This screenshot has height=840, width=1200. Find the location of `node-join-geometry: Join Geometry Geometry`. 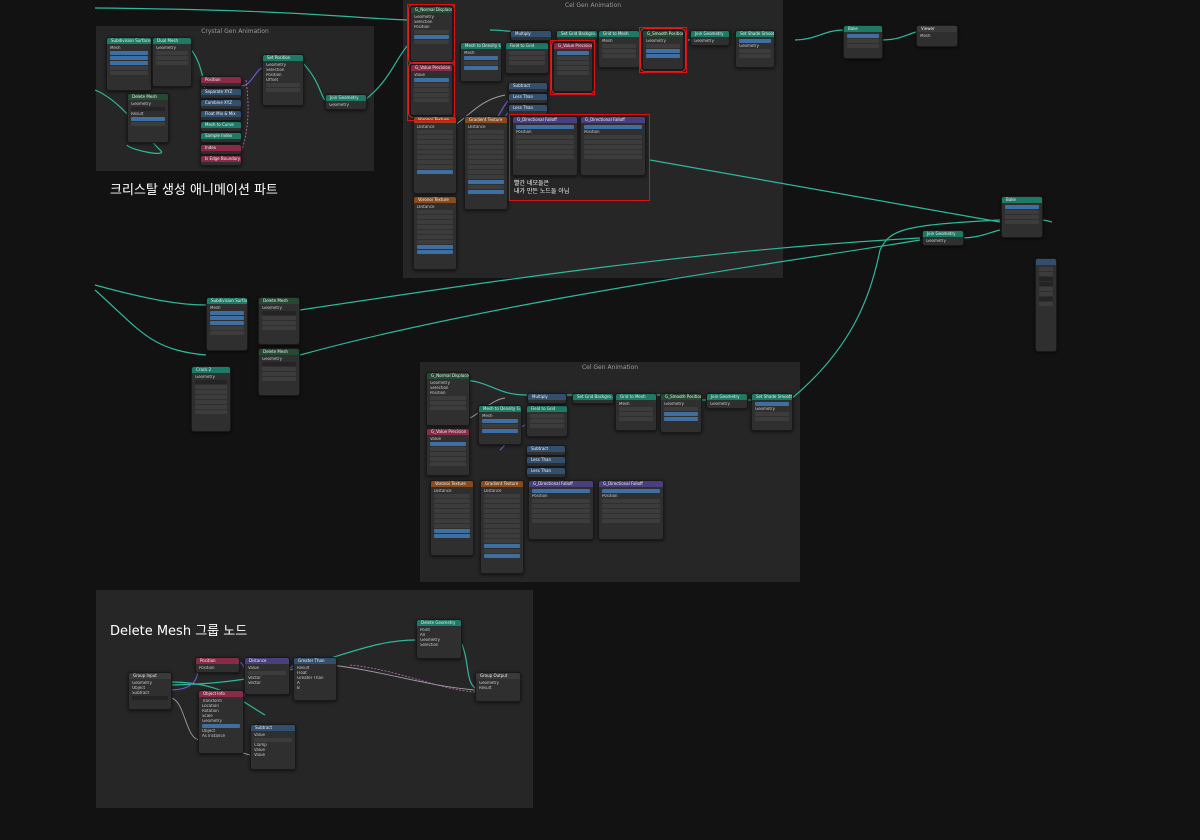

node-join-geometry: Join Geometry Geometry is located at coordinates (346, 102).